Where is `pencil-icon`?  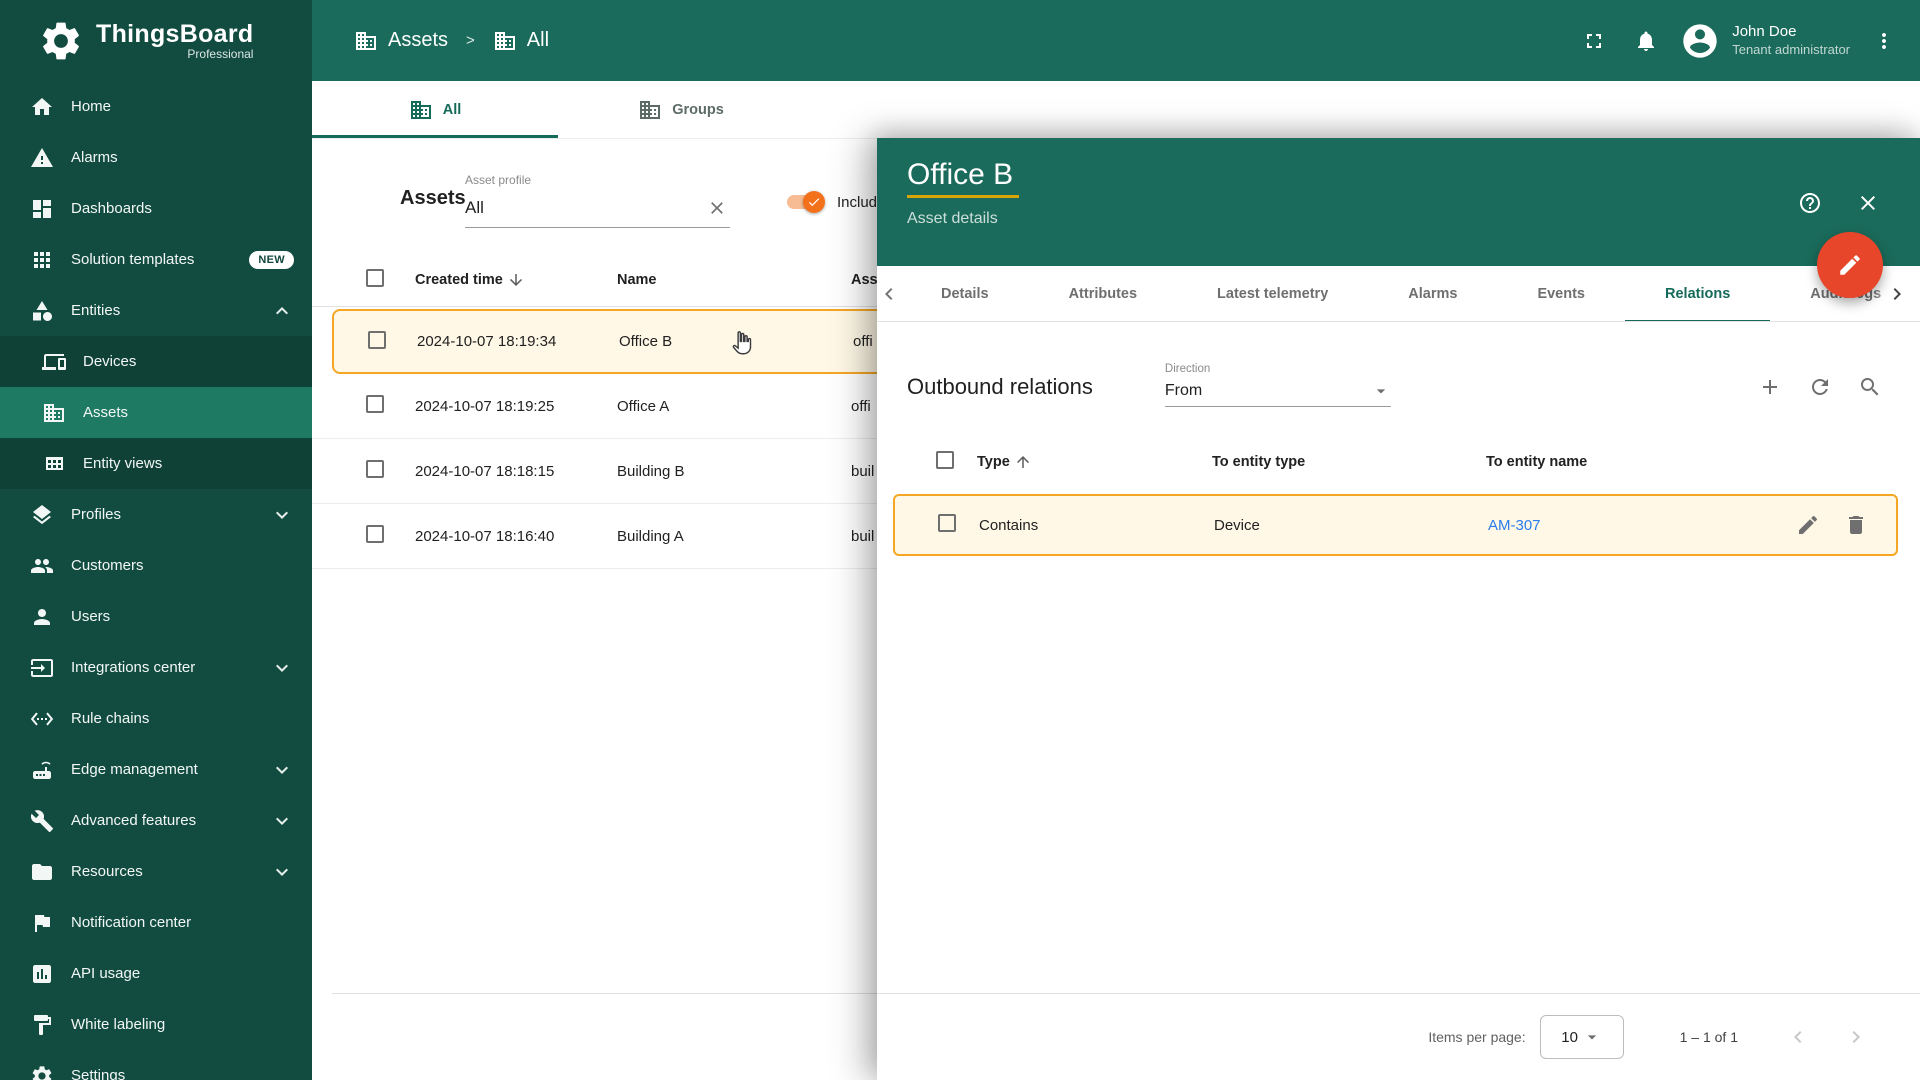
pencil-icon is located at coordinates (1808, 525).